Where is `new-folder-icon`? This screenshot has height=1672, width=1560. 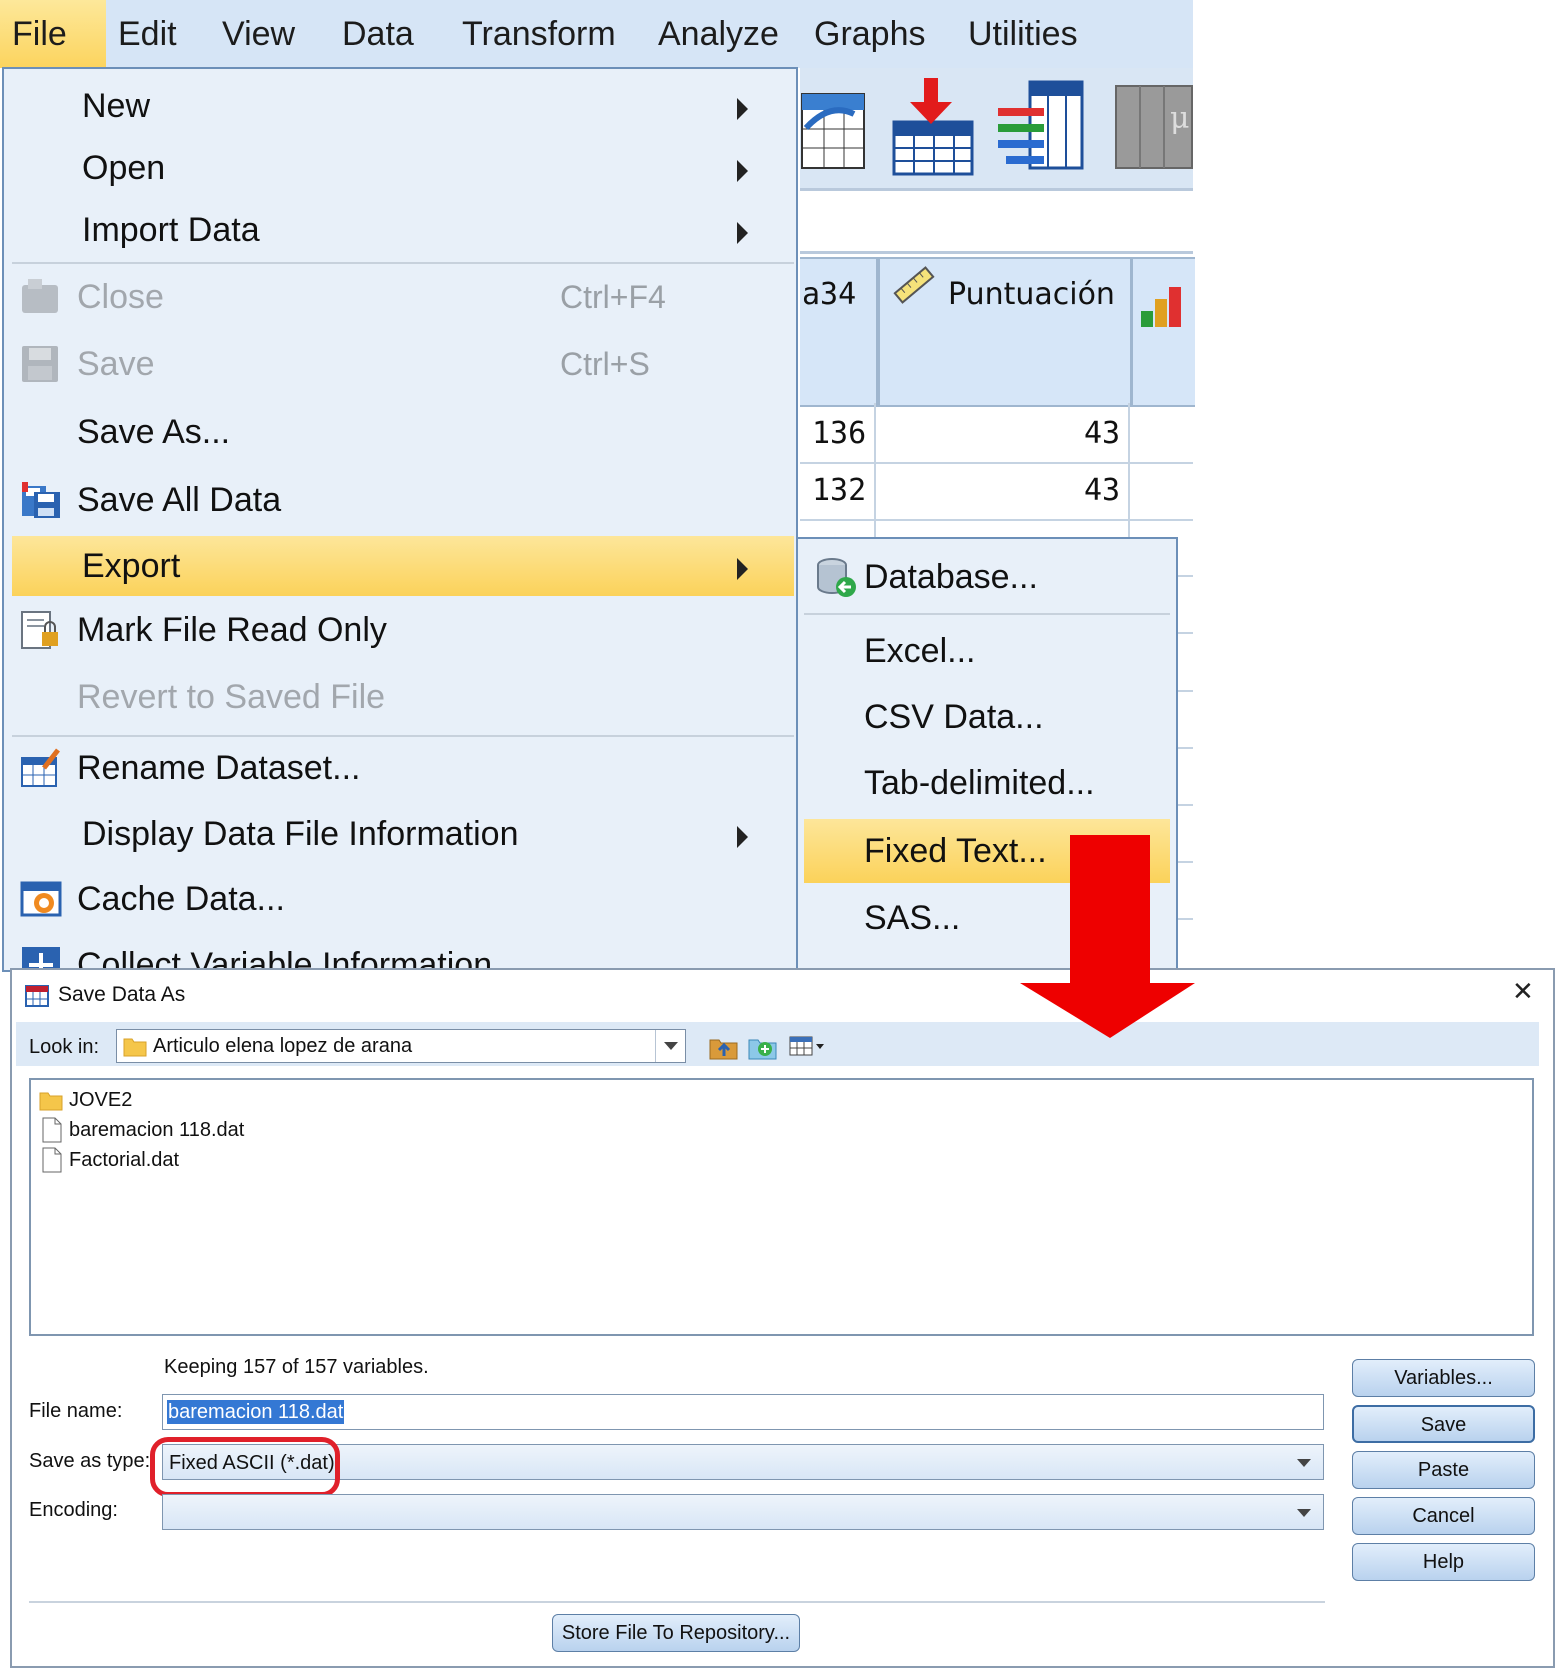
new-folder-icon is located at coordinates (763, 1046).